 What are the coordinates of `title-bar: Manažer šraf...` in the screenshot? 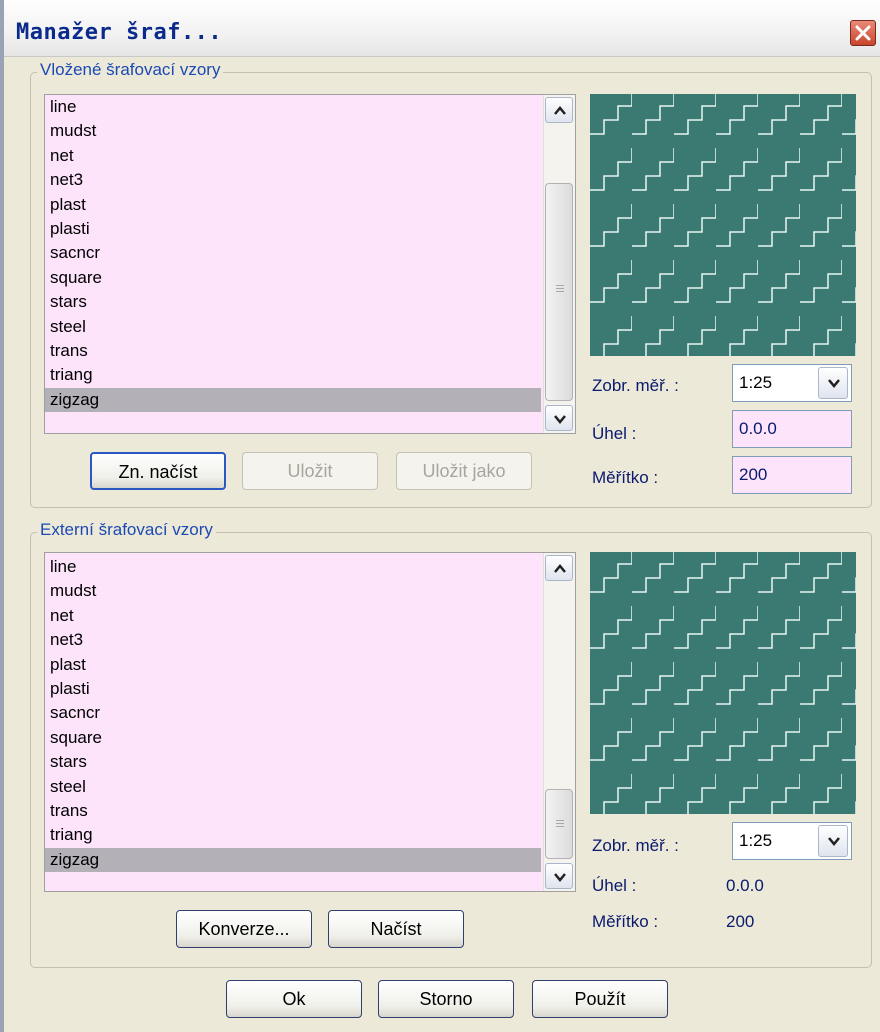 It's located at (442, 28).